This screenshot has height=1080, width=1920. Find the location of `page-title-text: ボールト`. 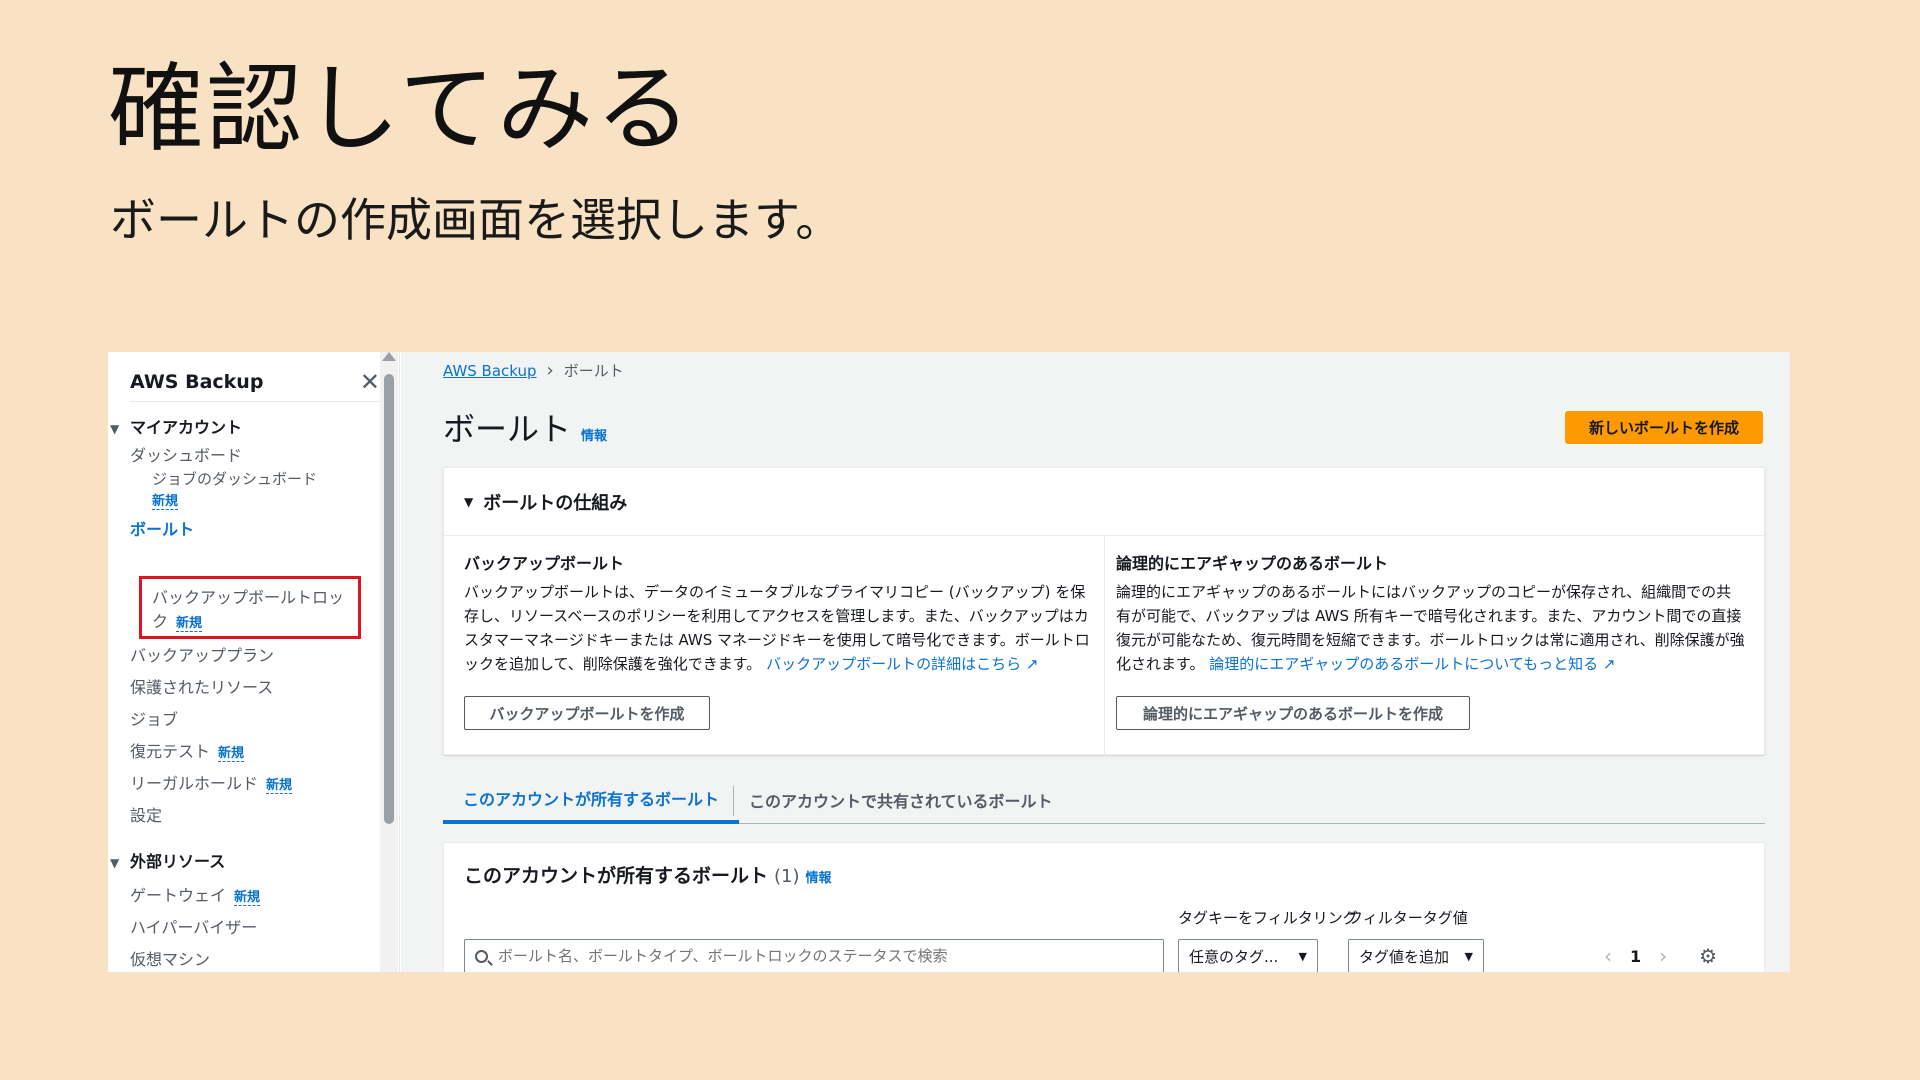

page-title-text: ボールト is located at coordinates (507, 429).